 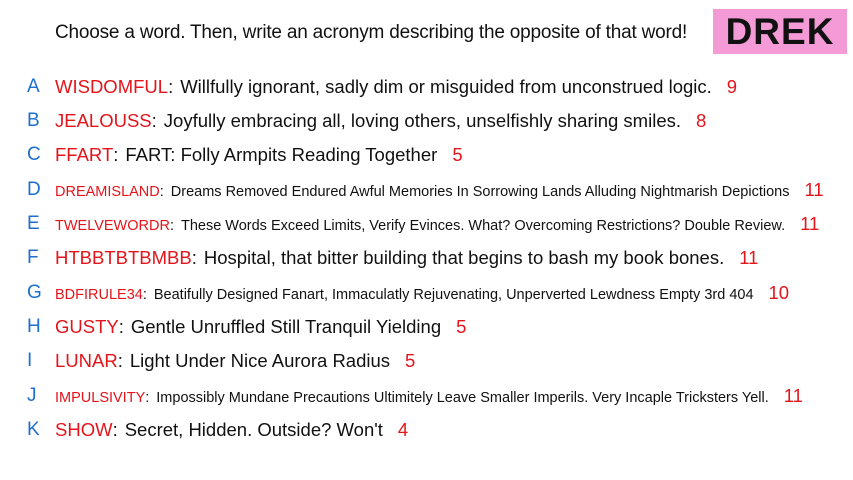 I want to click on entry-word: JEALOUSS, so click(x=103, y=120).